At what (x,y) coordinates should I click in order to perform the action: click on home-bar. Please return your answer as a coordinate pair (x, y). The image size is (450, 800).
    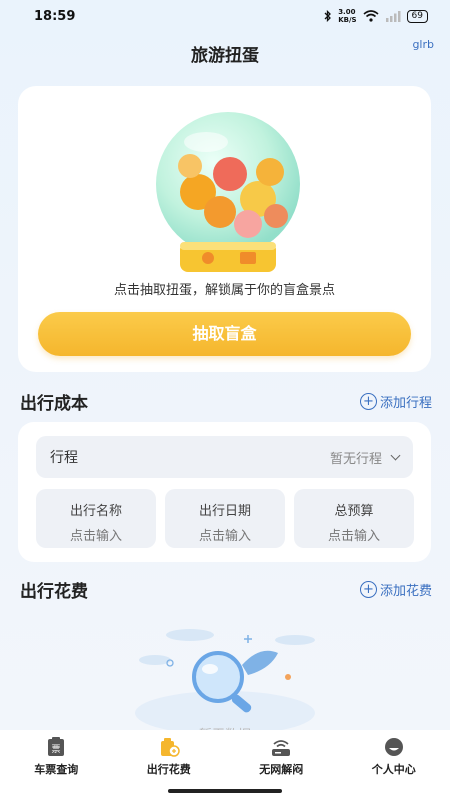
    Looking at the image, I should click on (225, 791).